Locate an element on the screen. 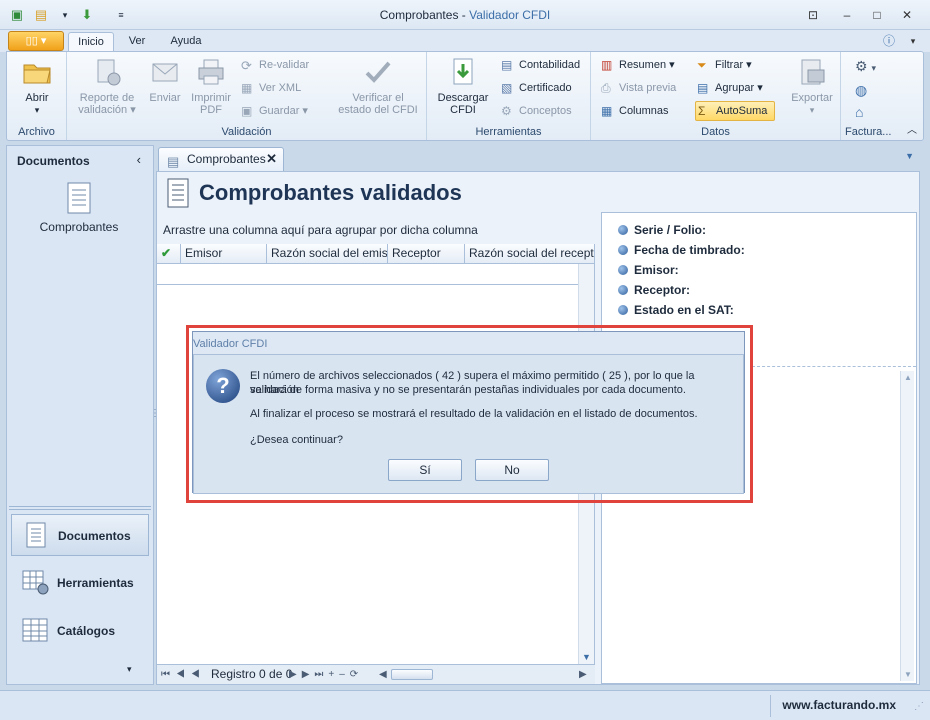 This screenshot has height=720, width=930. nav-herramientas: Herramientas is located at coordinates (80, 583).